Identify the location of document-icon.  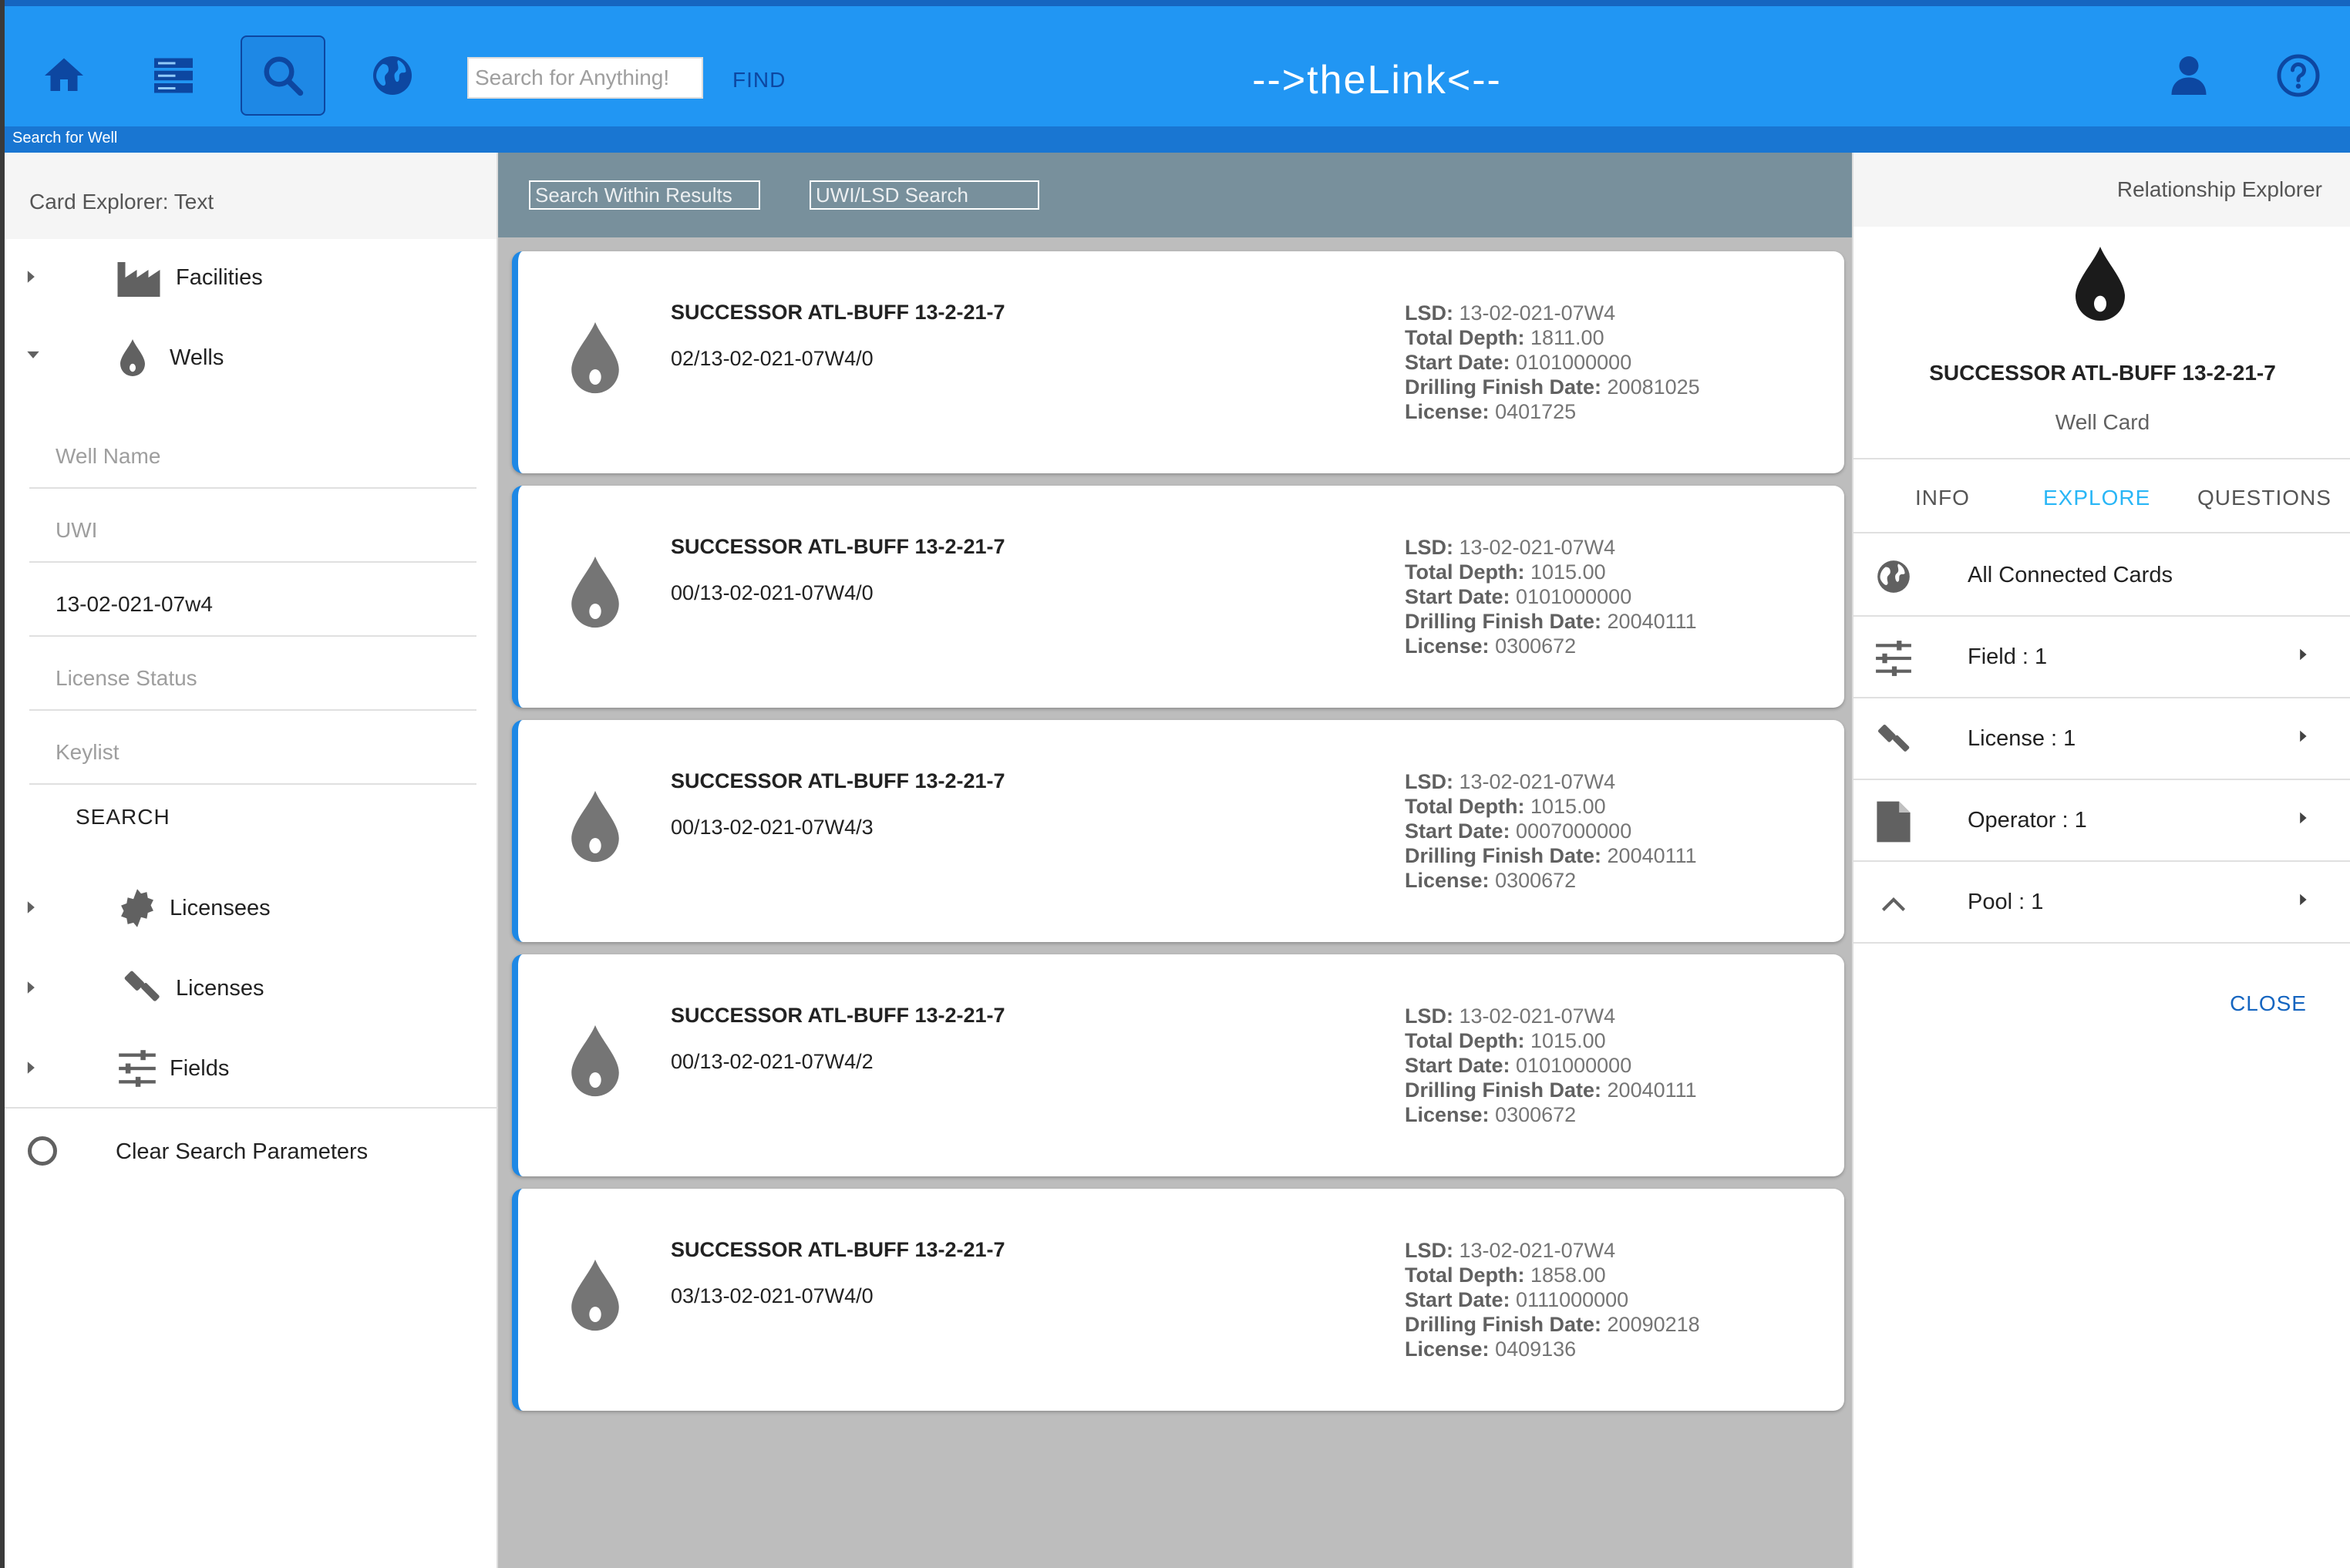
(1894, 822).